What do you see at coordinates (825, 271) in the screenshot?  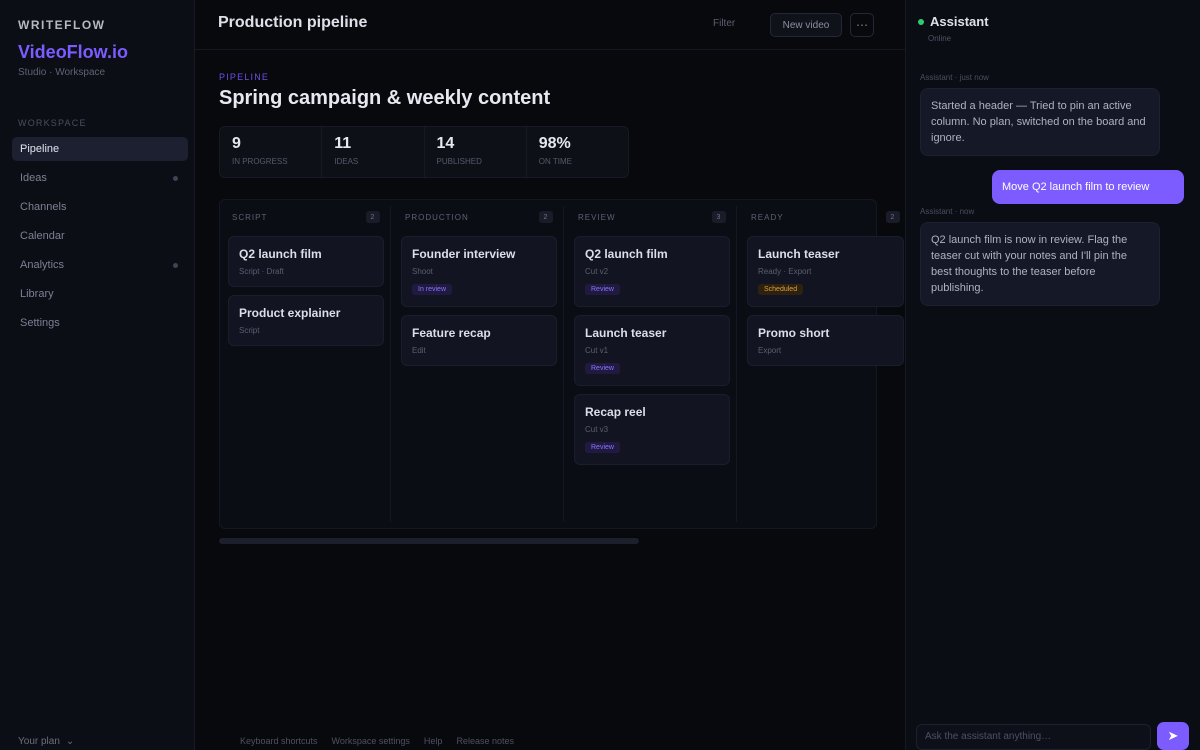 I see `video-card: Launch teaser Ready · Export Scheduled` at bounding box center [825, 271].